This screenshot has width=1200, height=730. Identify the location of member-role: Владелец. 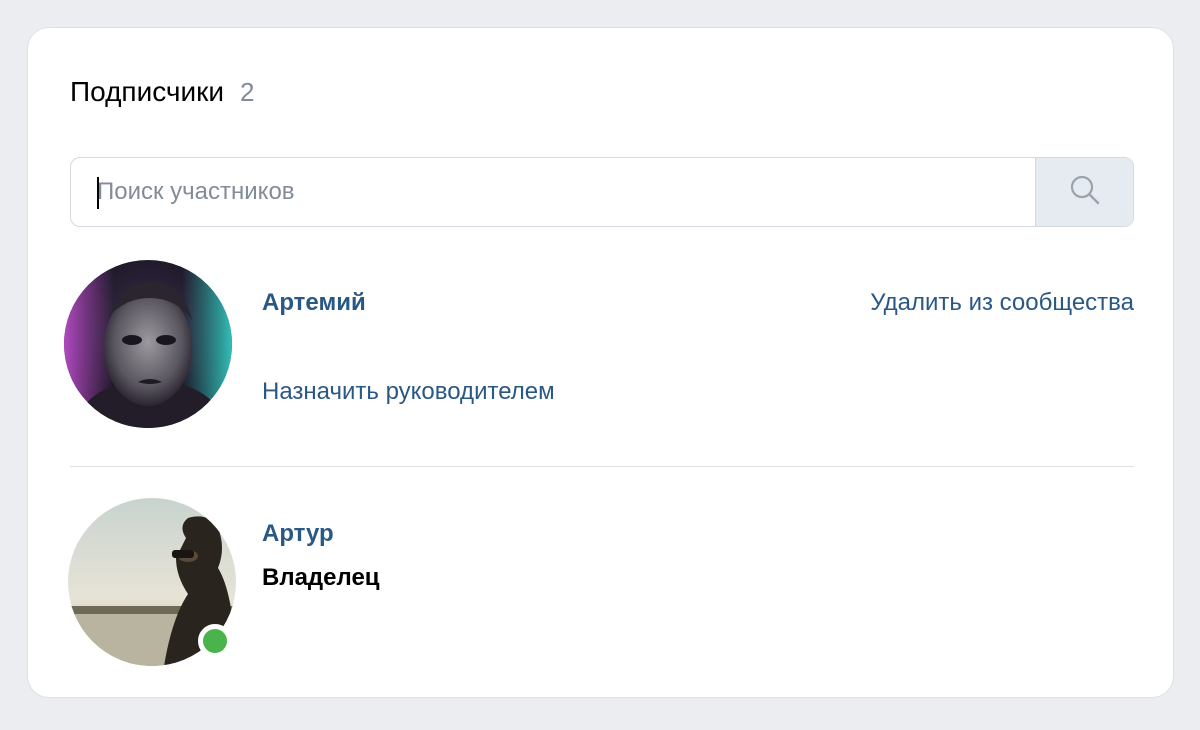
(321, 577).